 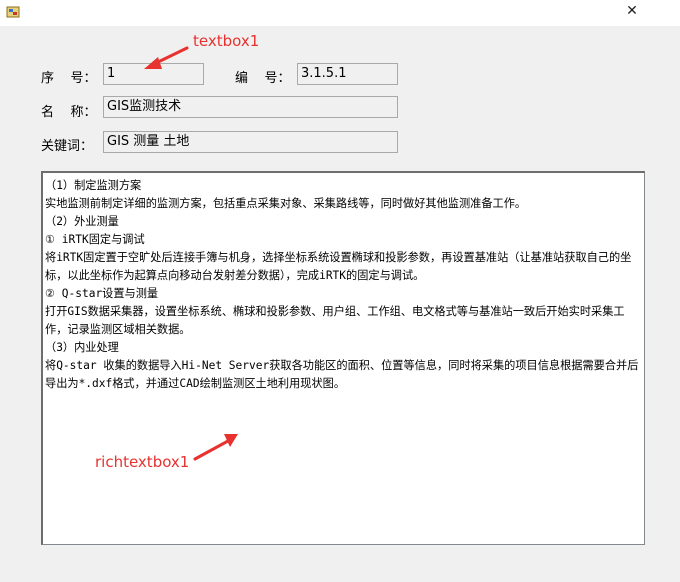 I want to click on richtextbox-arrow-icon, so click(x=215, y=447).